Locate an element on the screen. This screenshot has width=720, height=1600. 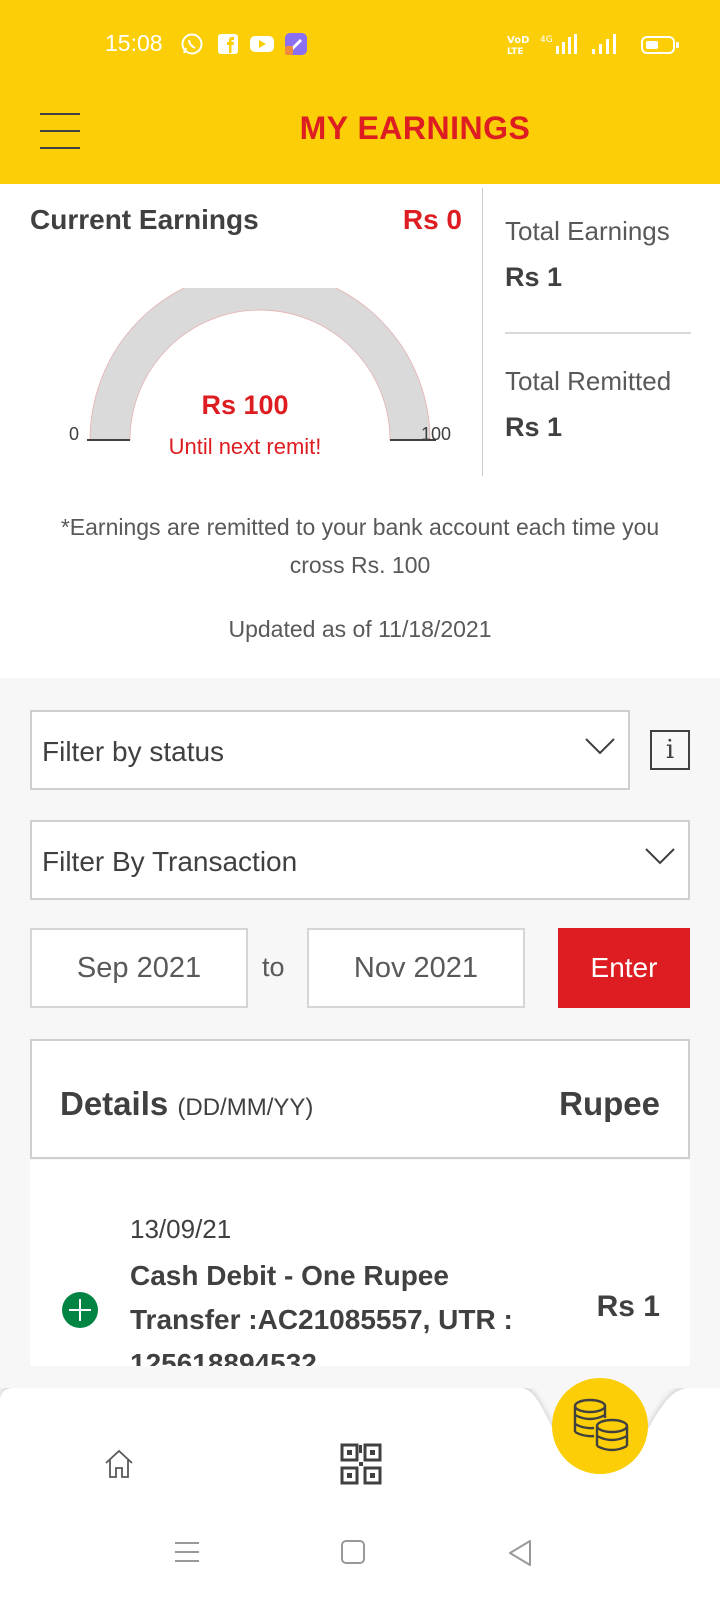
to-date-field: Nov 2021 is located at coordinates (416, 968).